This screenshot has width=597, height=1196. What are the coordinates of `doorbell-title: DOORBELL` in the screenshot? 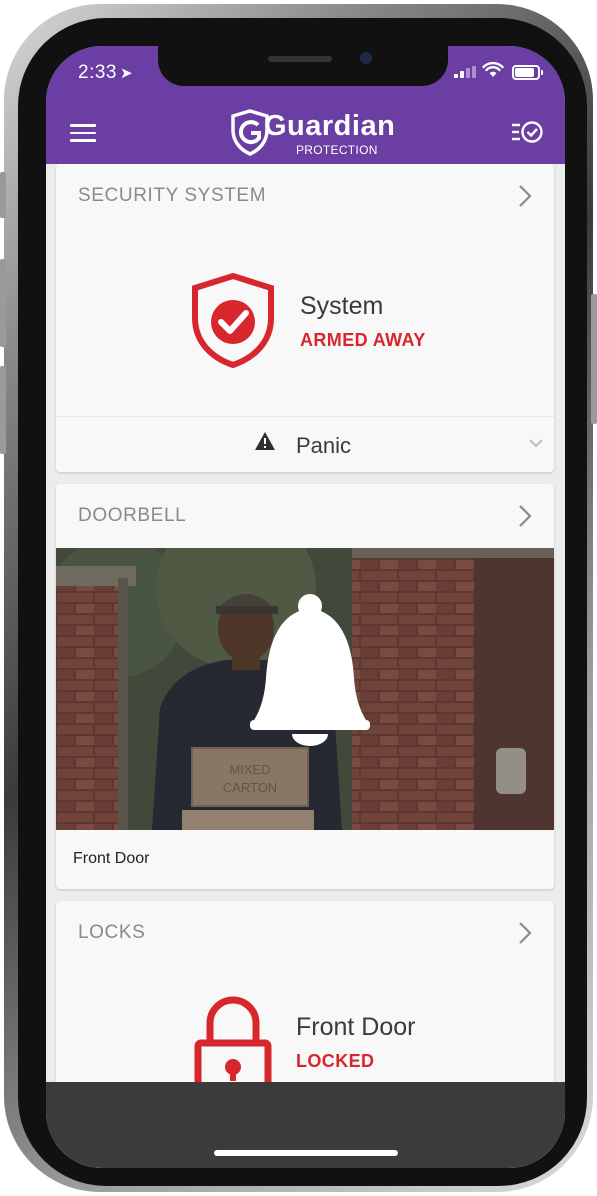 It's located at (132, 515).